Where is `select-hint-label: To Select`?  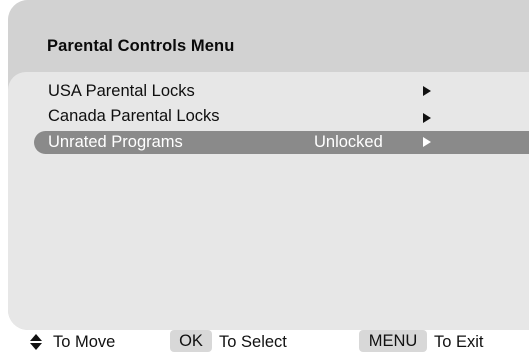
select-hint-label: To Select is located at coordinates (253, 342).